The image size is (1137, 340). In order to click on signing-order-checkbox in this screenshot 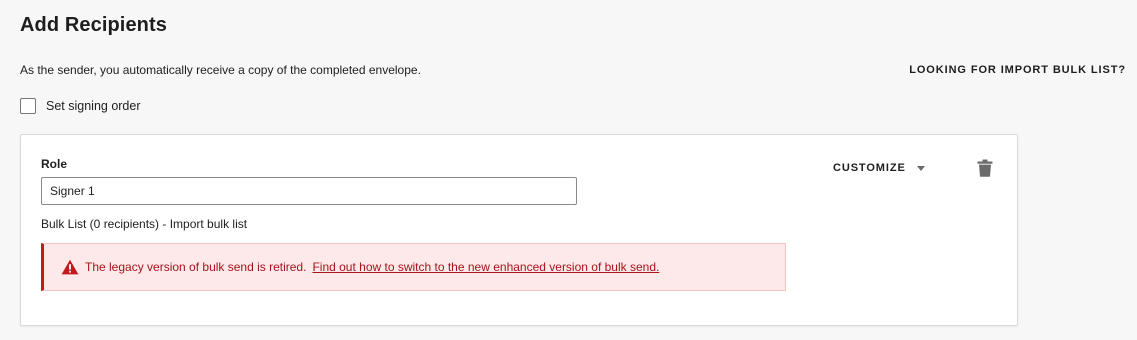, I will do `click(28, 106)`.